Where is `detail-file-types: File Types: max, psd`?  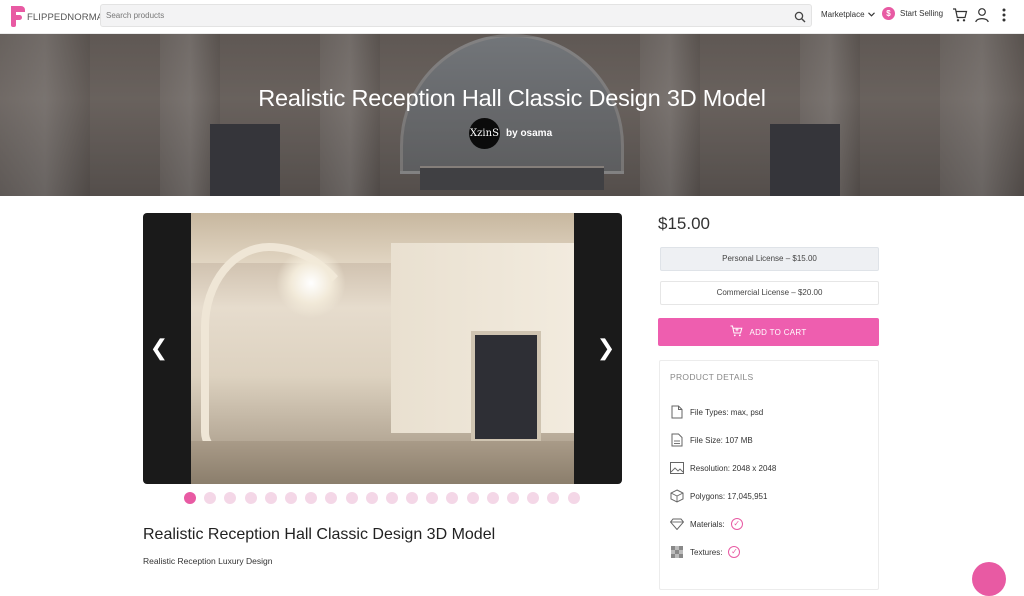 detail-file-types: File Types: max, psd is located at coordinates (716, 412).